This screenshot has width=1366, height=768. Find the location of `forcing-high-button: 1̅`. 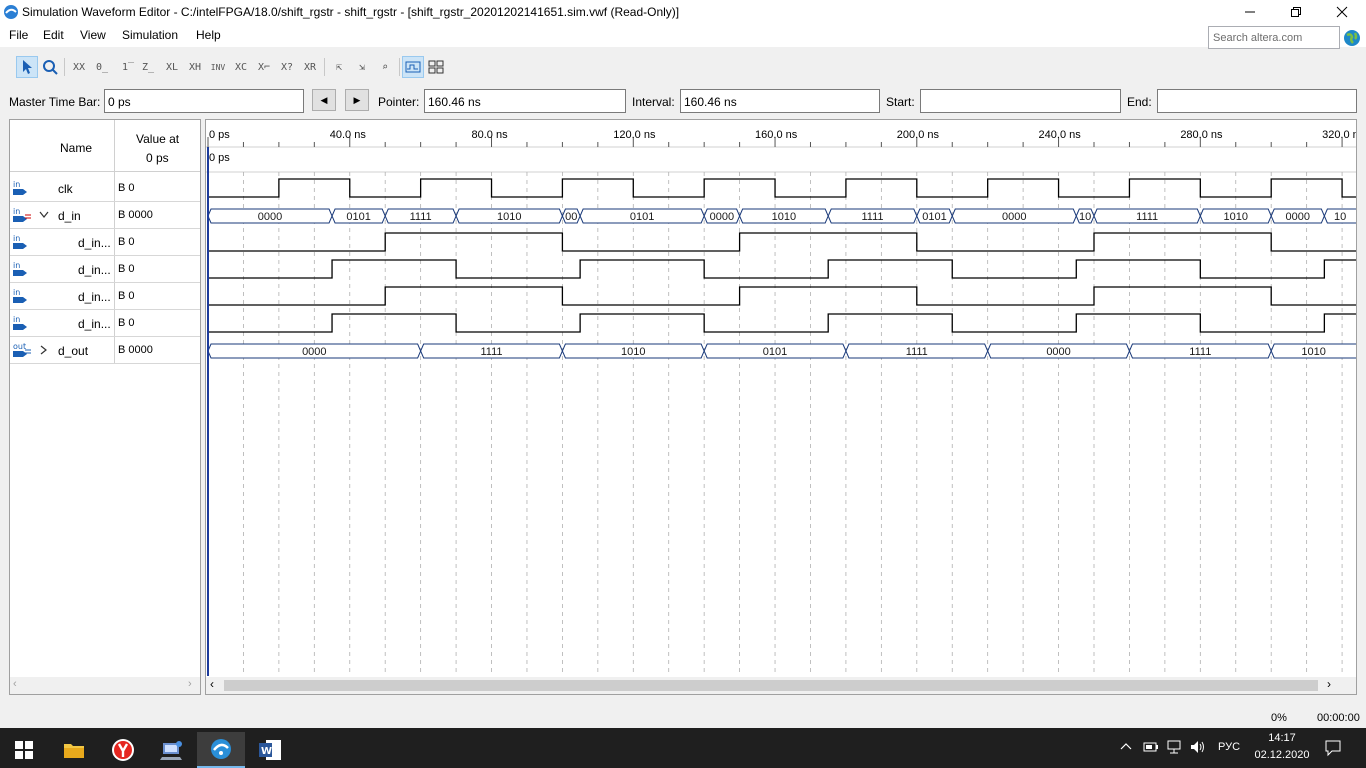

forcing-high-button: 1̅ is located at coordinates (125, 67).